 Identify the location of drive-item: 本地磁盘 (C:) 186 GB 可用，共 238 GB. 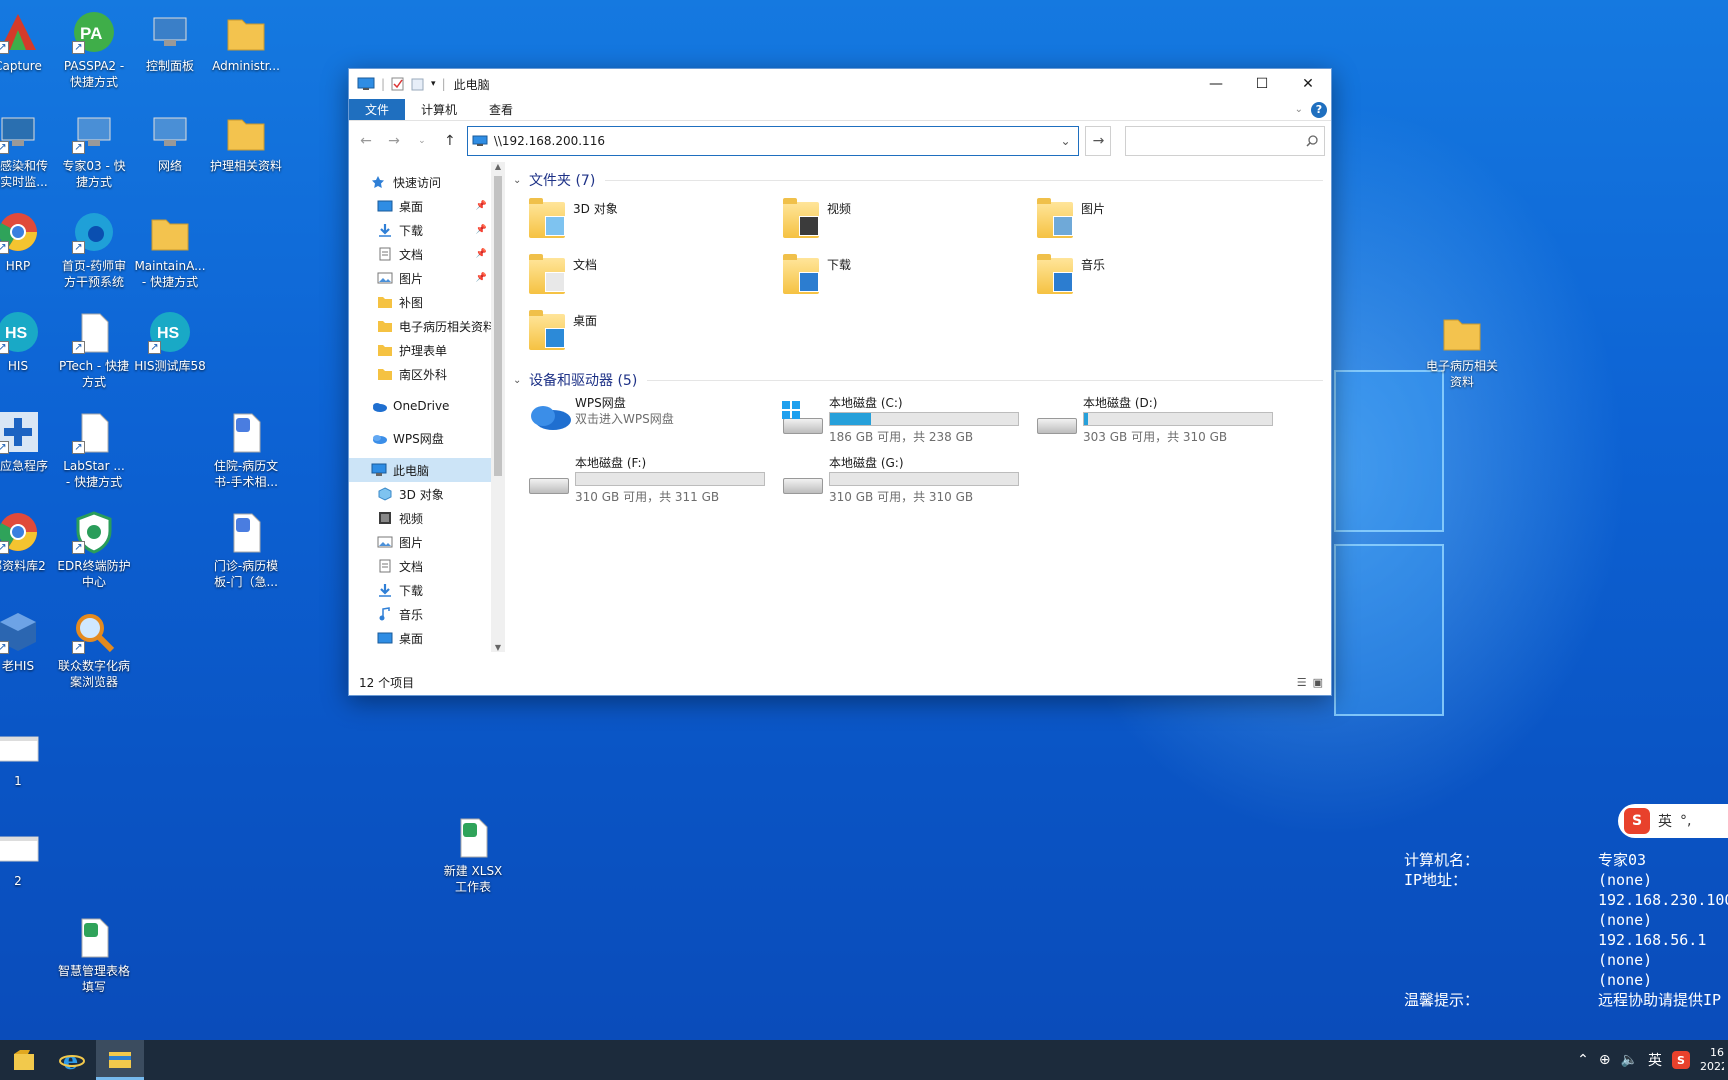
(906, 422).